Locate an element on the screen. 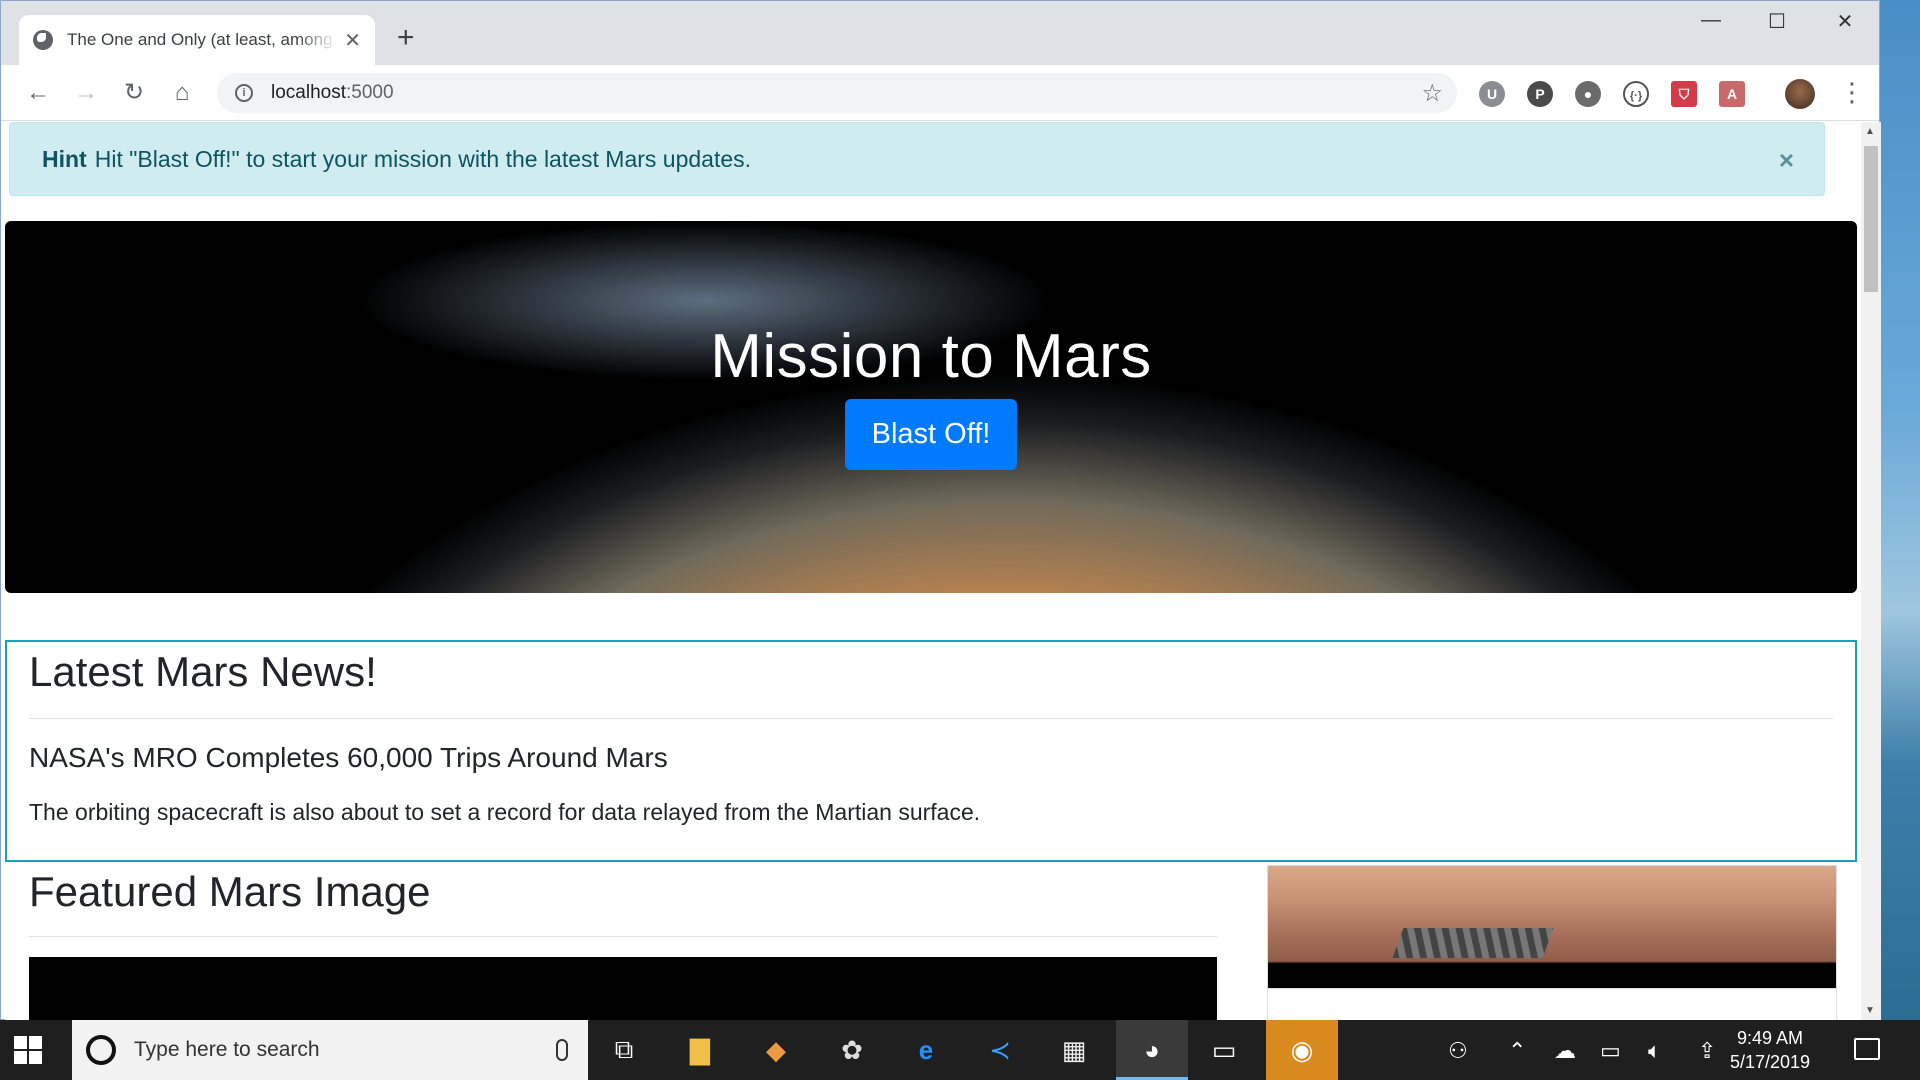 The image size is (1920, 1080). chrome-icon: ◉ is located at coordinates (1302, 1050).